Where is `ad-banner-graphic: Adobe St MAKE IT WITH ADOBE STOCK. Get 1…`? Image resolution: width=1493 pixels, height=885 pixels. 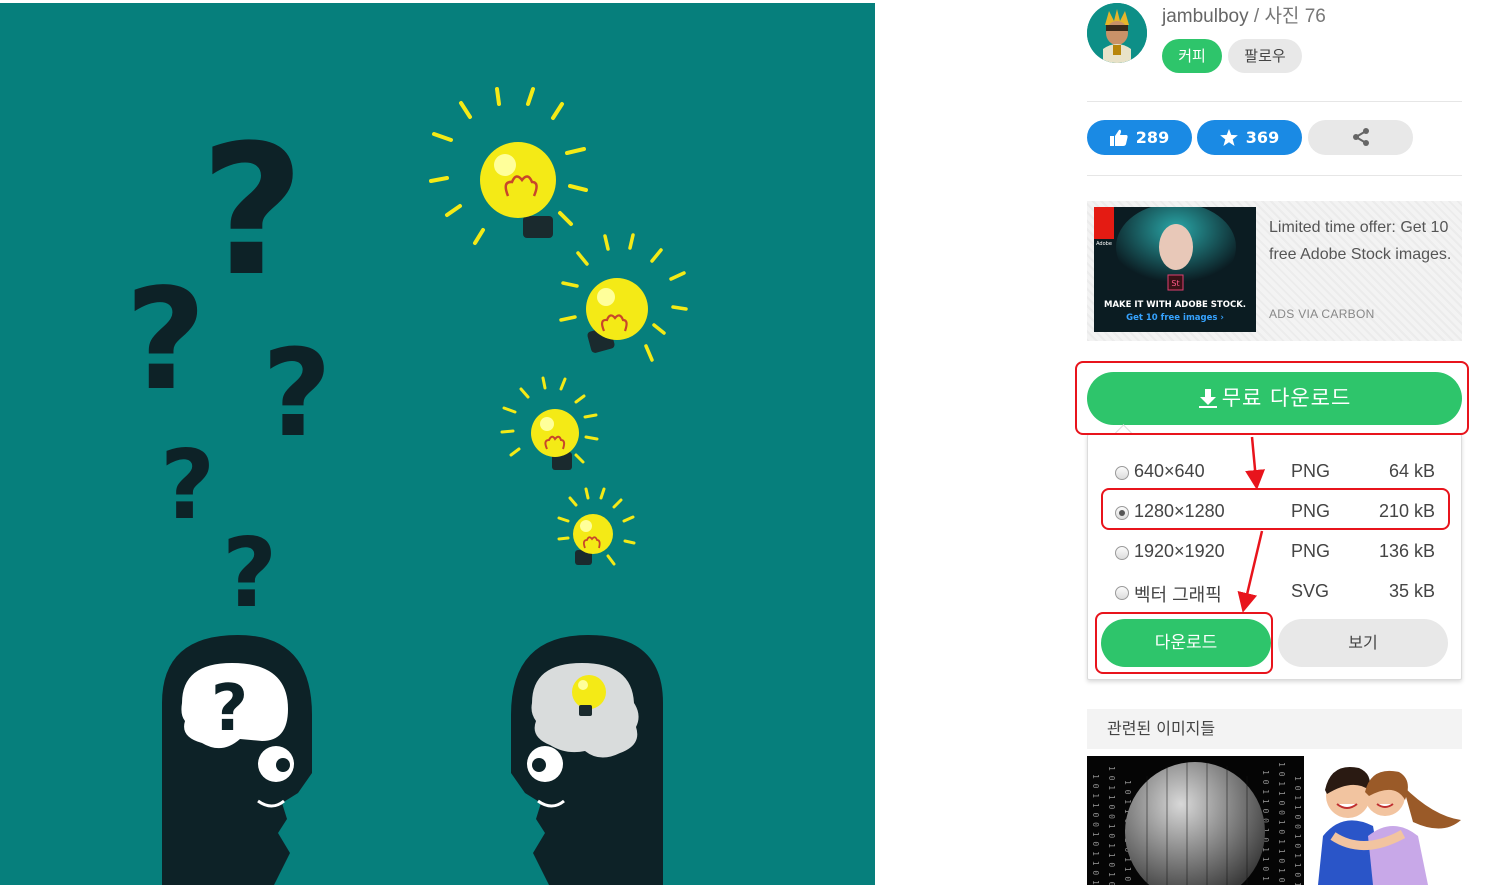 ad-banner-graphic: Adobe St MAKE IT WITH ADOBE STOCK. Get 1… is located at coordinates (1175, 269).